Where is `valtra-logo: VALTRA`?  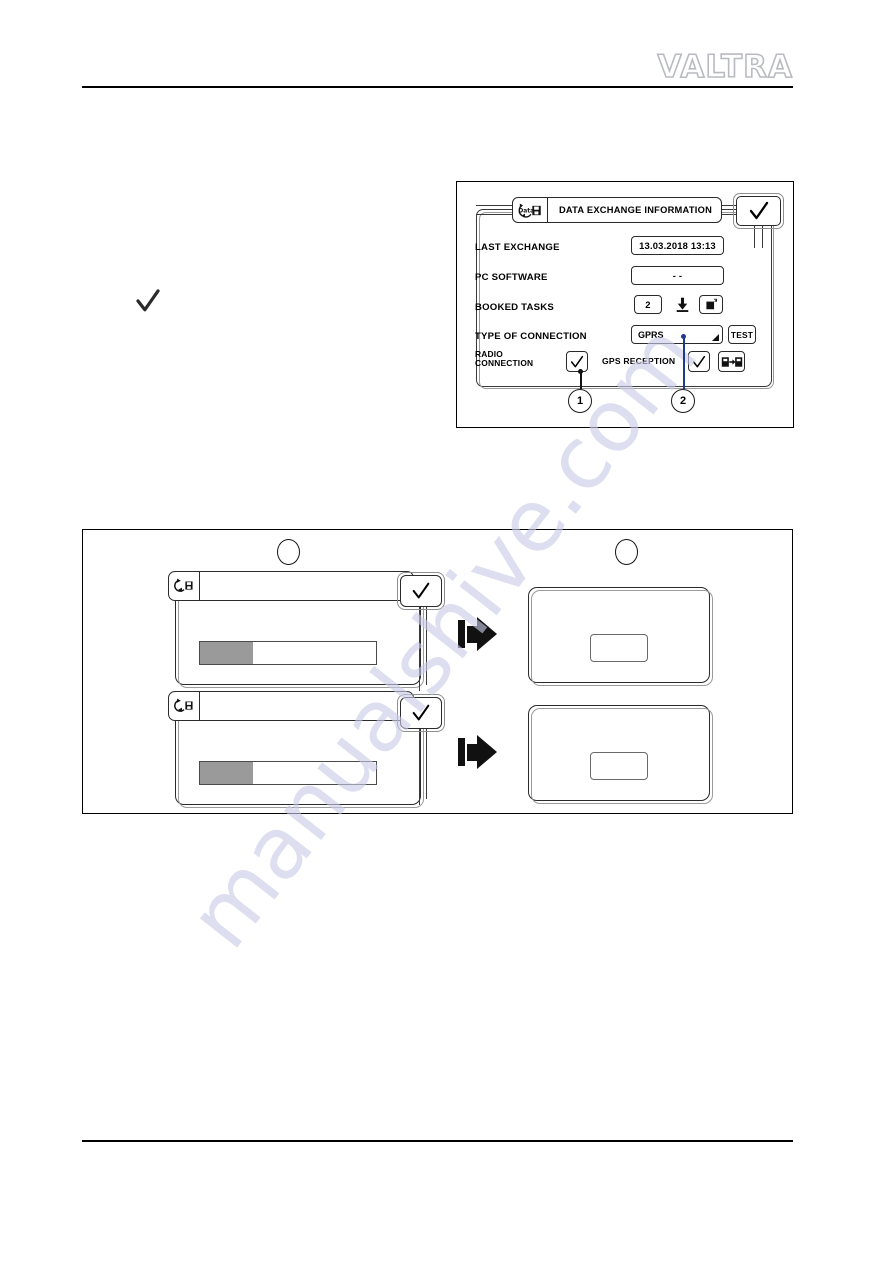 valtra-logo: VALTRA is located at coordinates (725, 67).